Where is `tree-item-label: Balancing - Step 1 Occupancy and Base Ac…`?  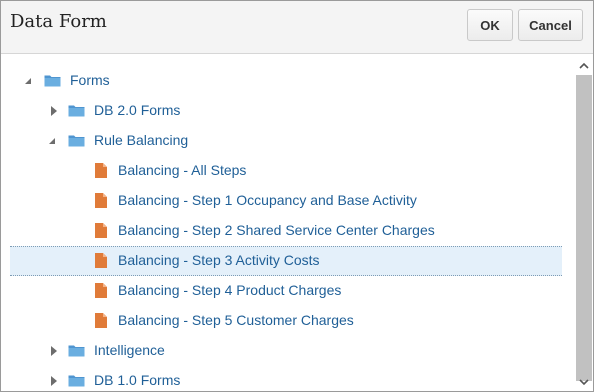
tree-item-label: Balancing - Step 1 Occupancy and Base Ac… is located at coordinates (267, 200).